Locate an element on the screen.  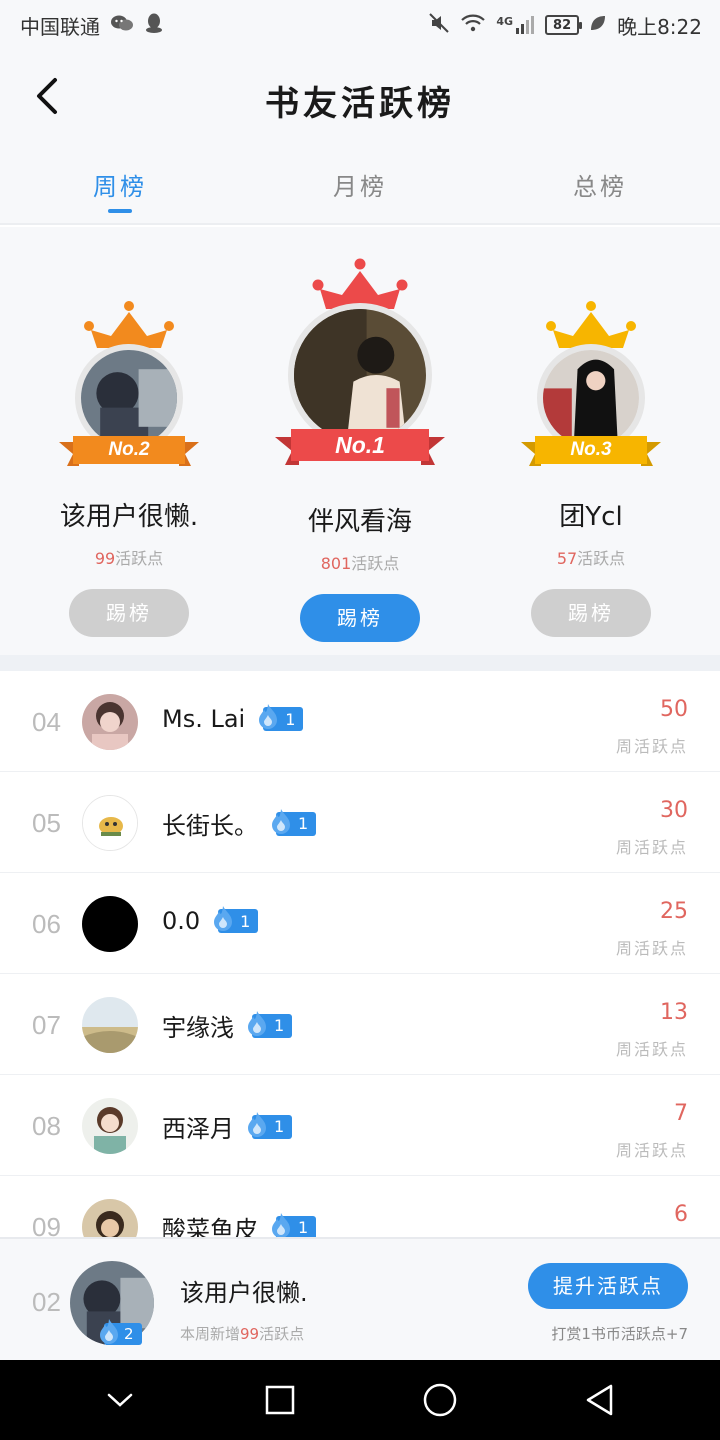
level-badge: 2 is located at coordinates (121, 1332).